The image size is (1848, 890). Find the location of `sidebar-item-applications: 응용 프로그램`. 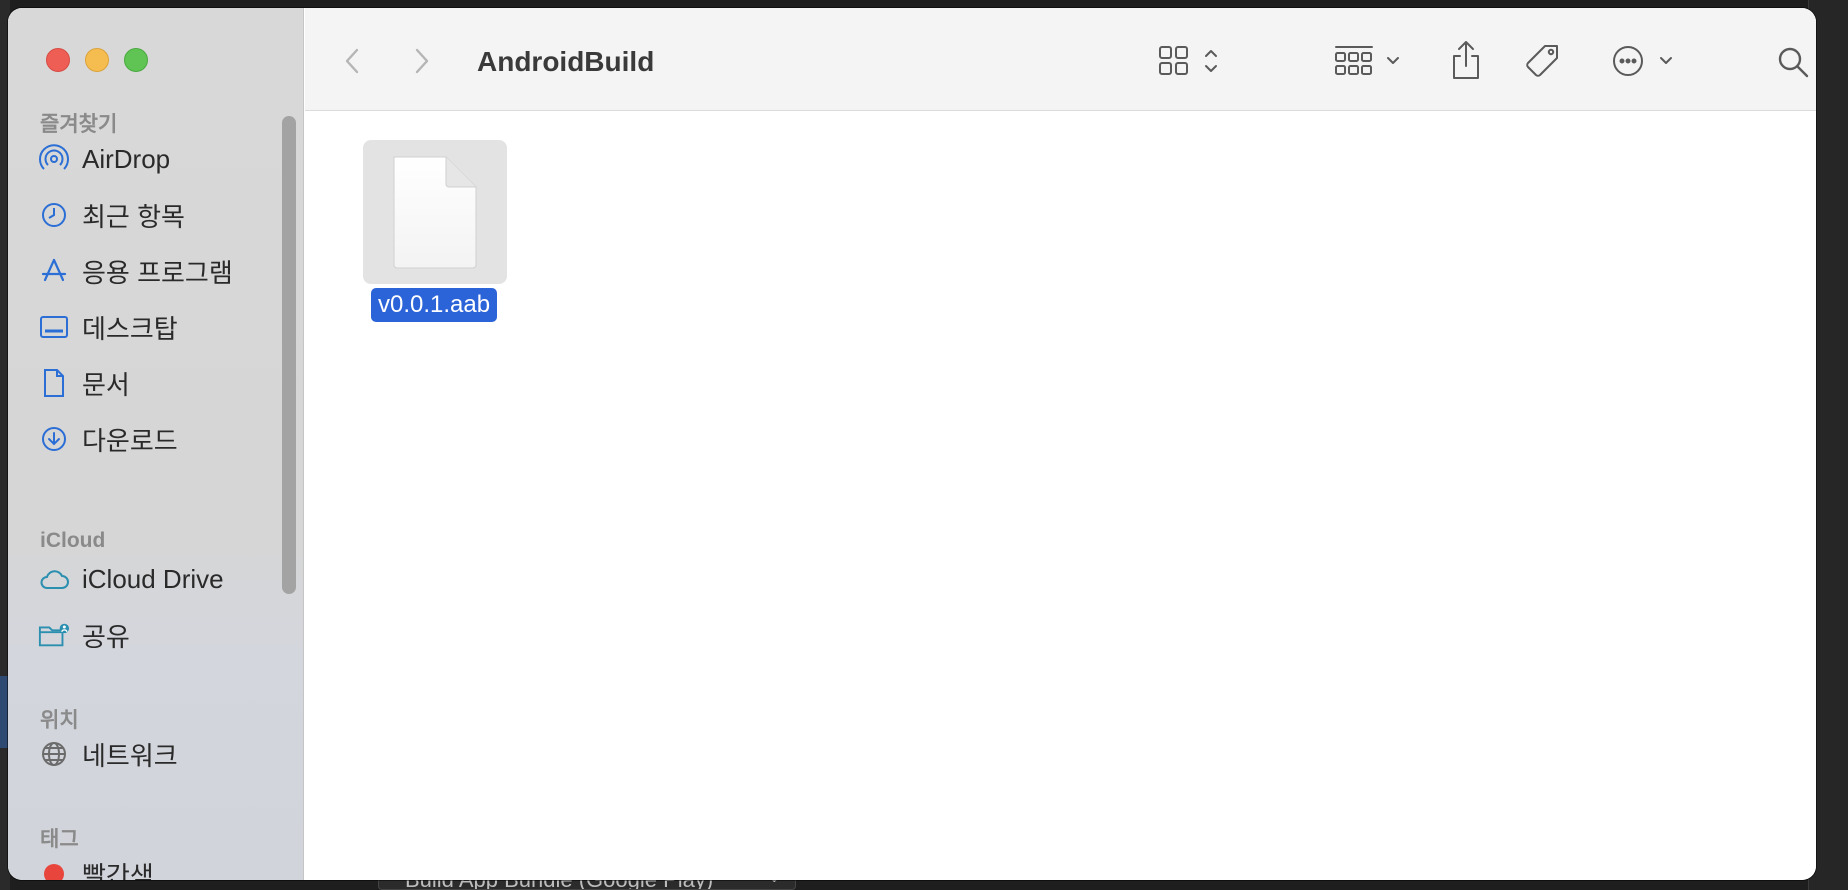

sidebar-item-applications: 응용 프로그램 is located at coordinates (158, 271).